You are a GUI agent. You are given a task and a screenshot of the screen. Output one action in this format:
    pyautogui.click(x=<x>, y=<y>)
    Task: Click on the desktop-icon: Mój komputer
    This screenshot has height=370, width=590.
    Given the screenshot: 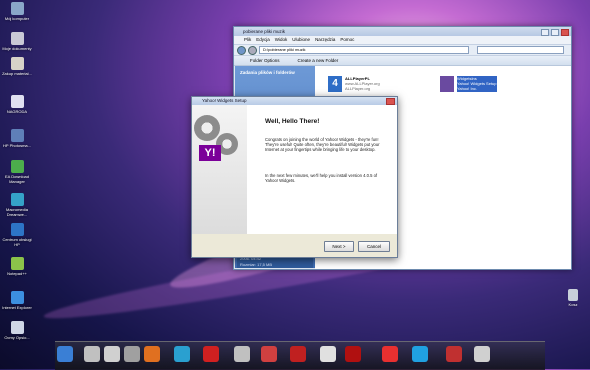 What is the action you would take?
    pyautogui.click(x=17, y=11)
    